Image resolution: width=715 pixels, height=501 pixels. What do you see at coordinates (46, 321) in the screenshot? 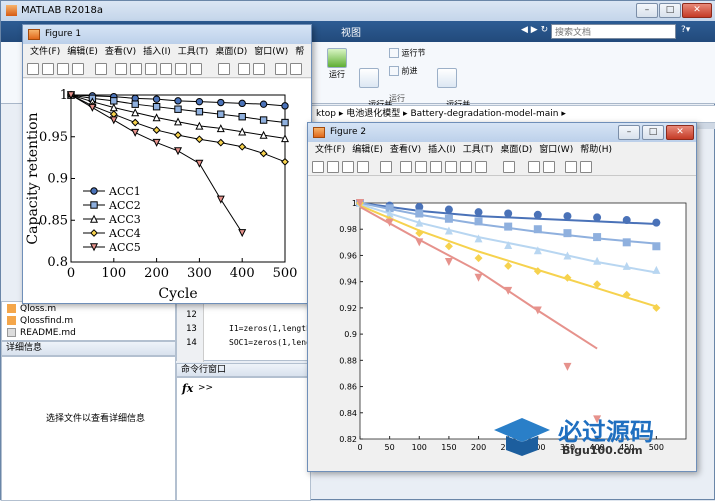
I see `file-item: Qlossfind.m` at bounding box center [46, 321].